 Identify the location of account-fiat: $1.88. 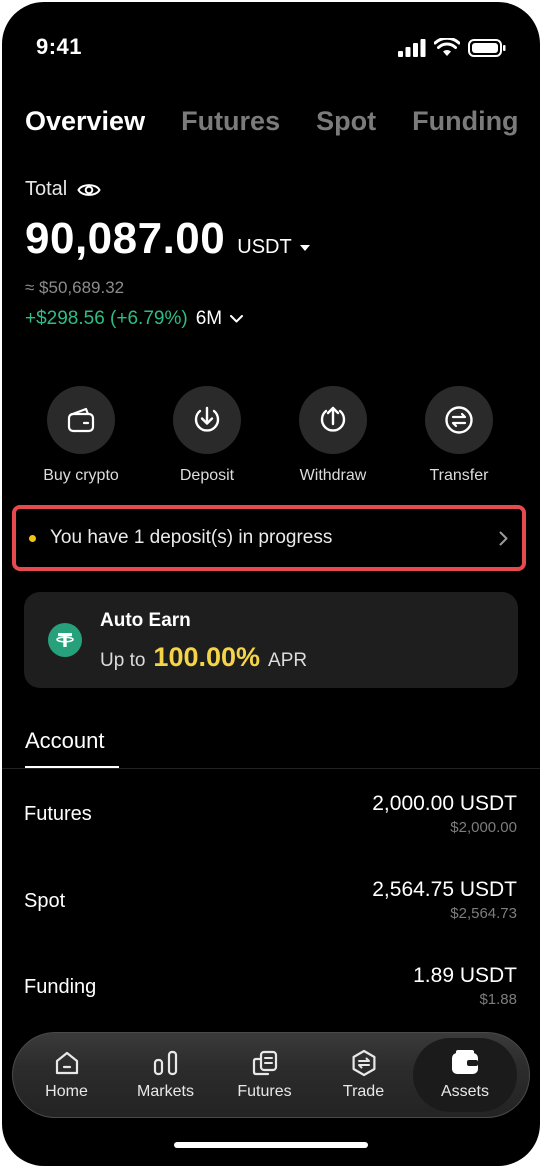
(498, 999).